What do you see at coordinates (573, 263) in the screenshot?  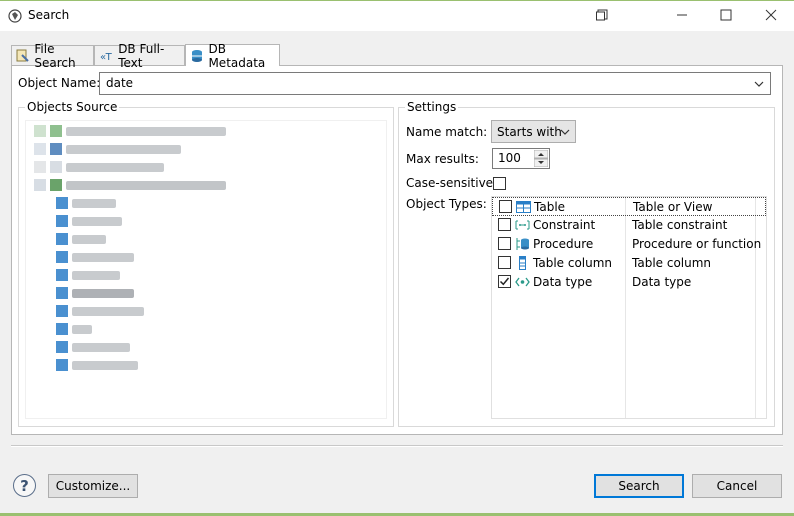 I see `object-type-name: Table column` at bounding box center [573, 263].